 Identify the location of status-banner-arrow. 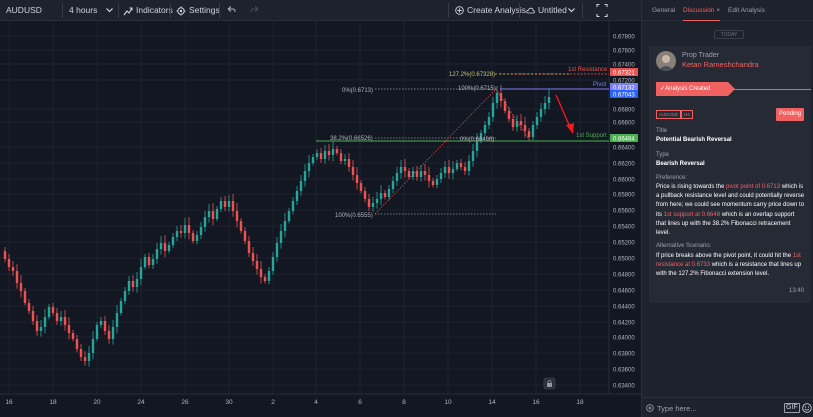
(731, 89).